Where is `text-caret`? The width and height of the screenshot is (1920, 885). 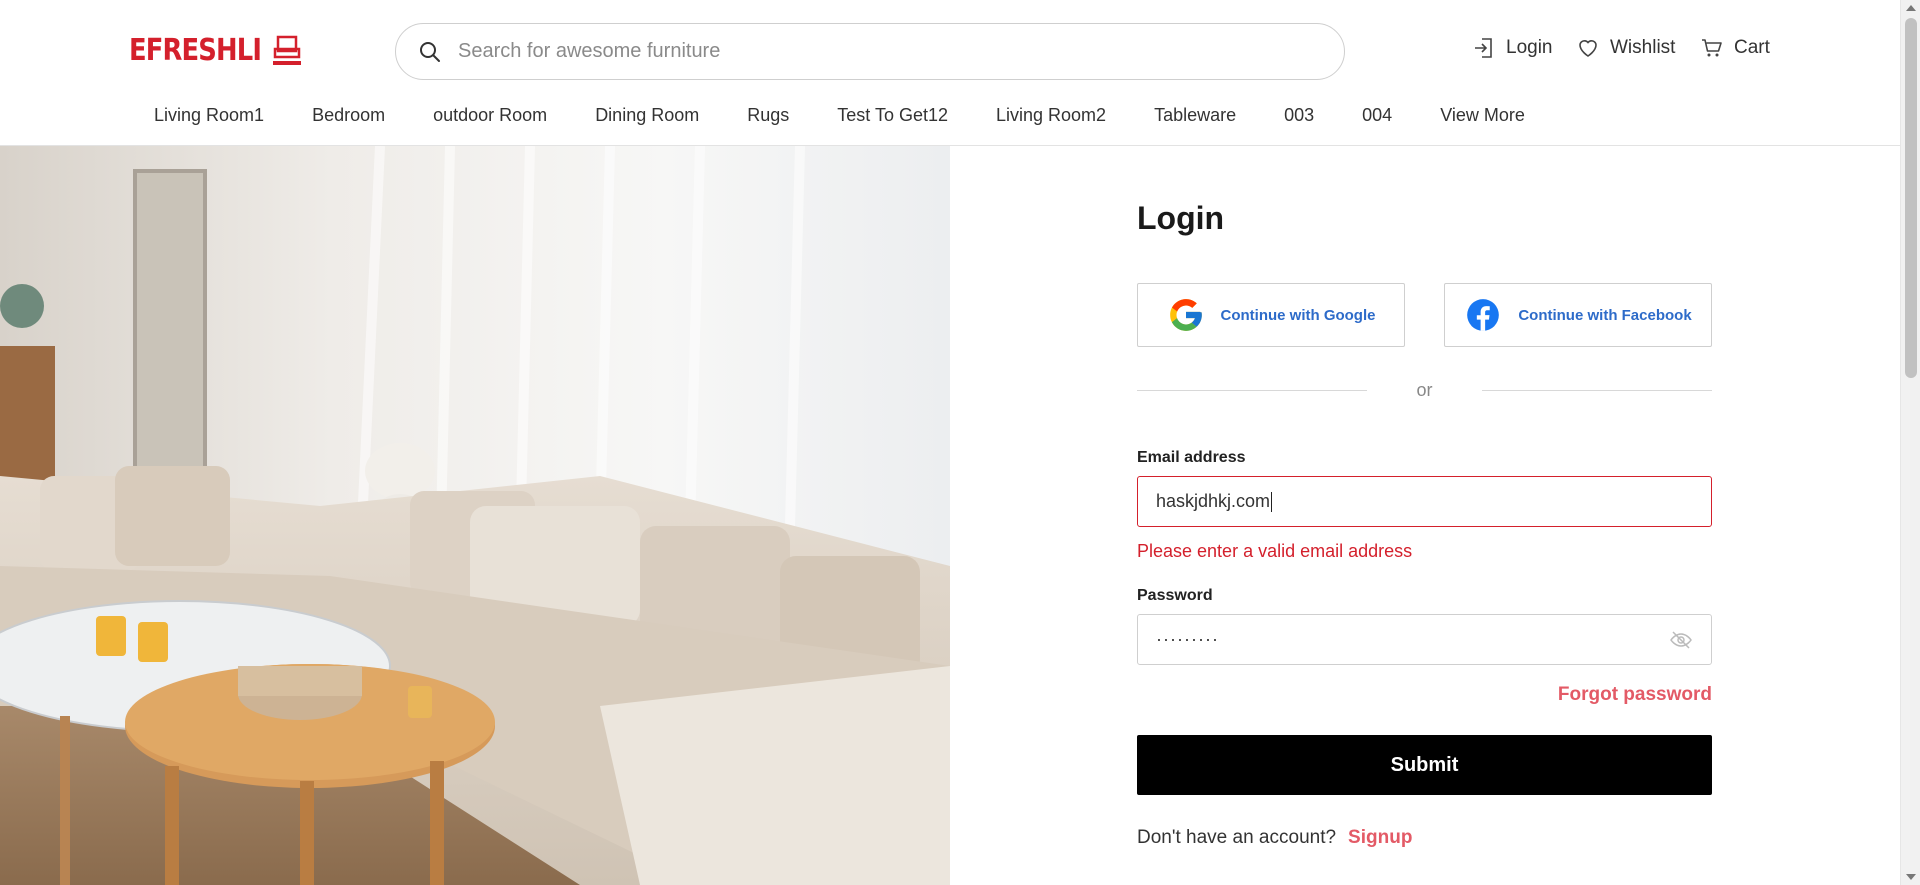
text-caret is located at coordinates (1272, 501).